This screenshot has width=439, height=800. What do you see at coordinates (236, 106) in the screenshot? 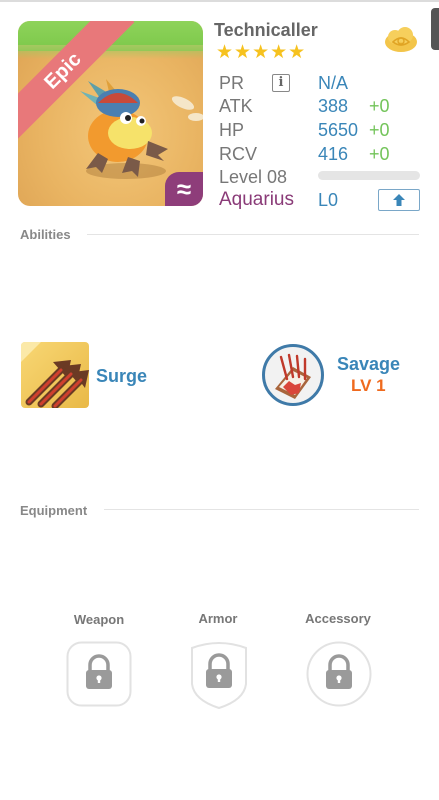
I see `atk-label: ATK` at bounding box center [236, 106].